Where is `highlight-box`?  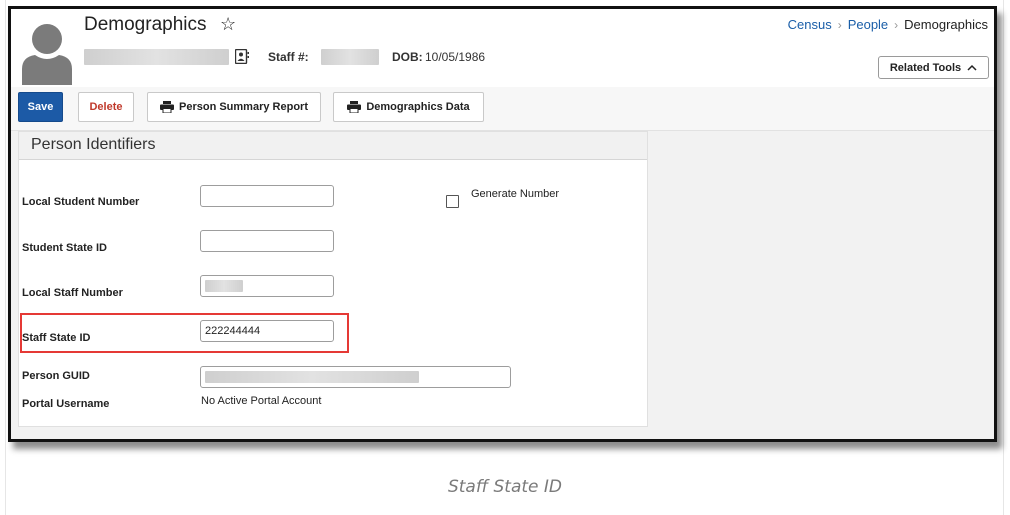 highlight-box is located at coordinates (184, 333).